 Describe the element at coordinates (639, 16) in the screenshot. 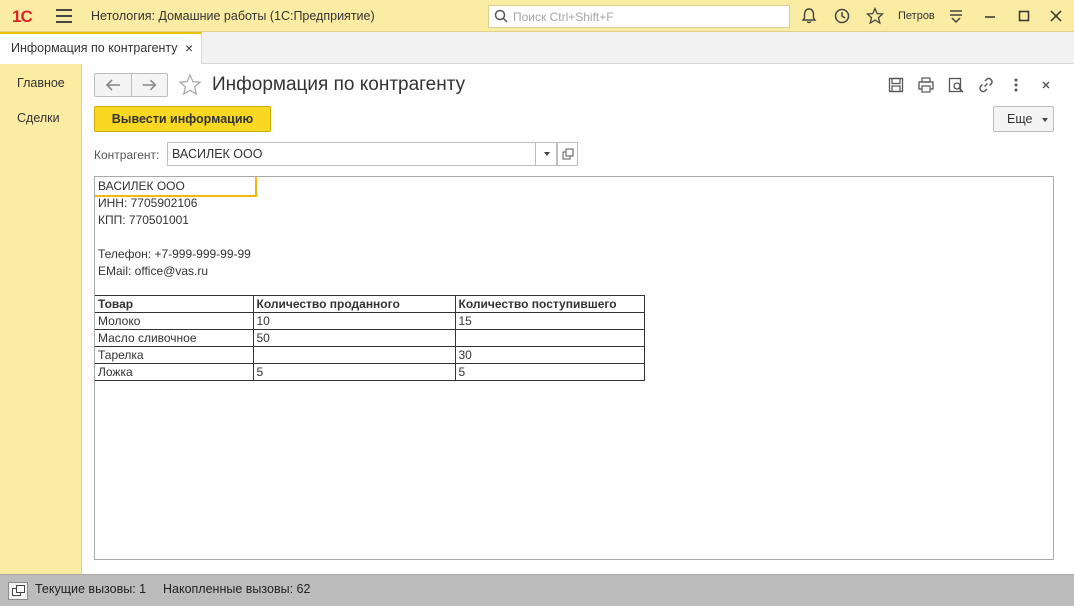

I see `search-input: Поиск Ctrl+Shift+F` at that location.